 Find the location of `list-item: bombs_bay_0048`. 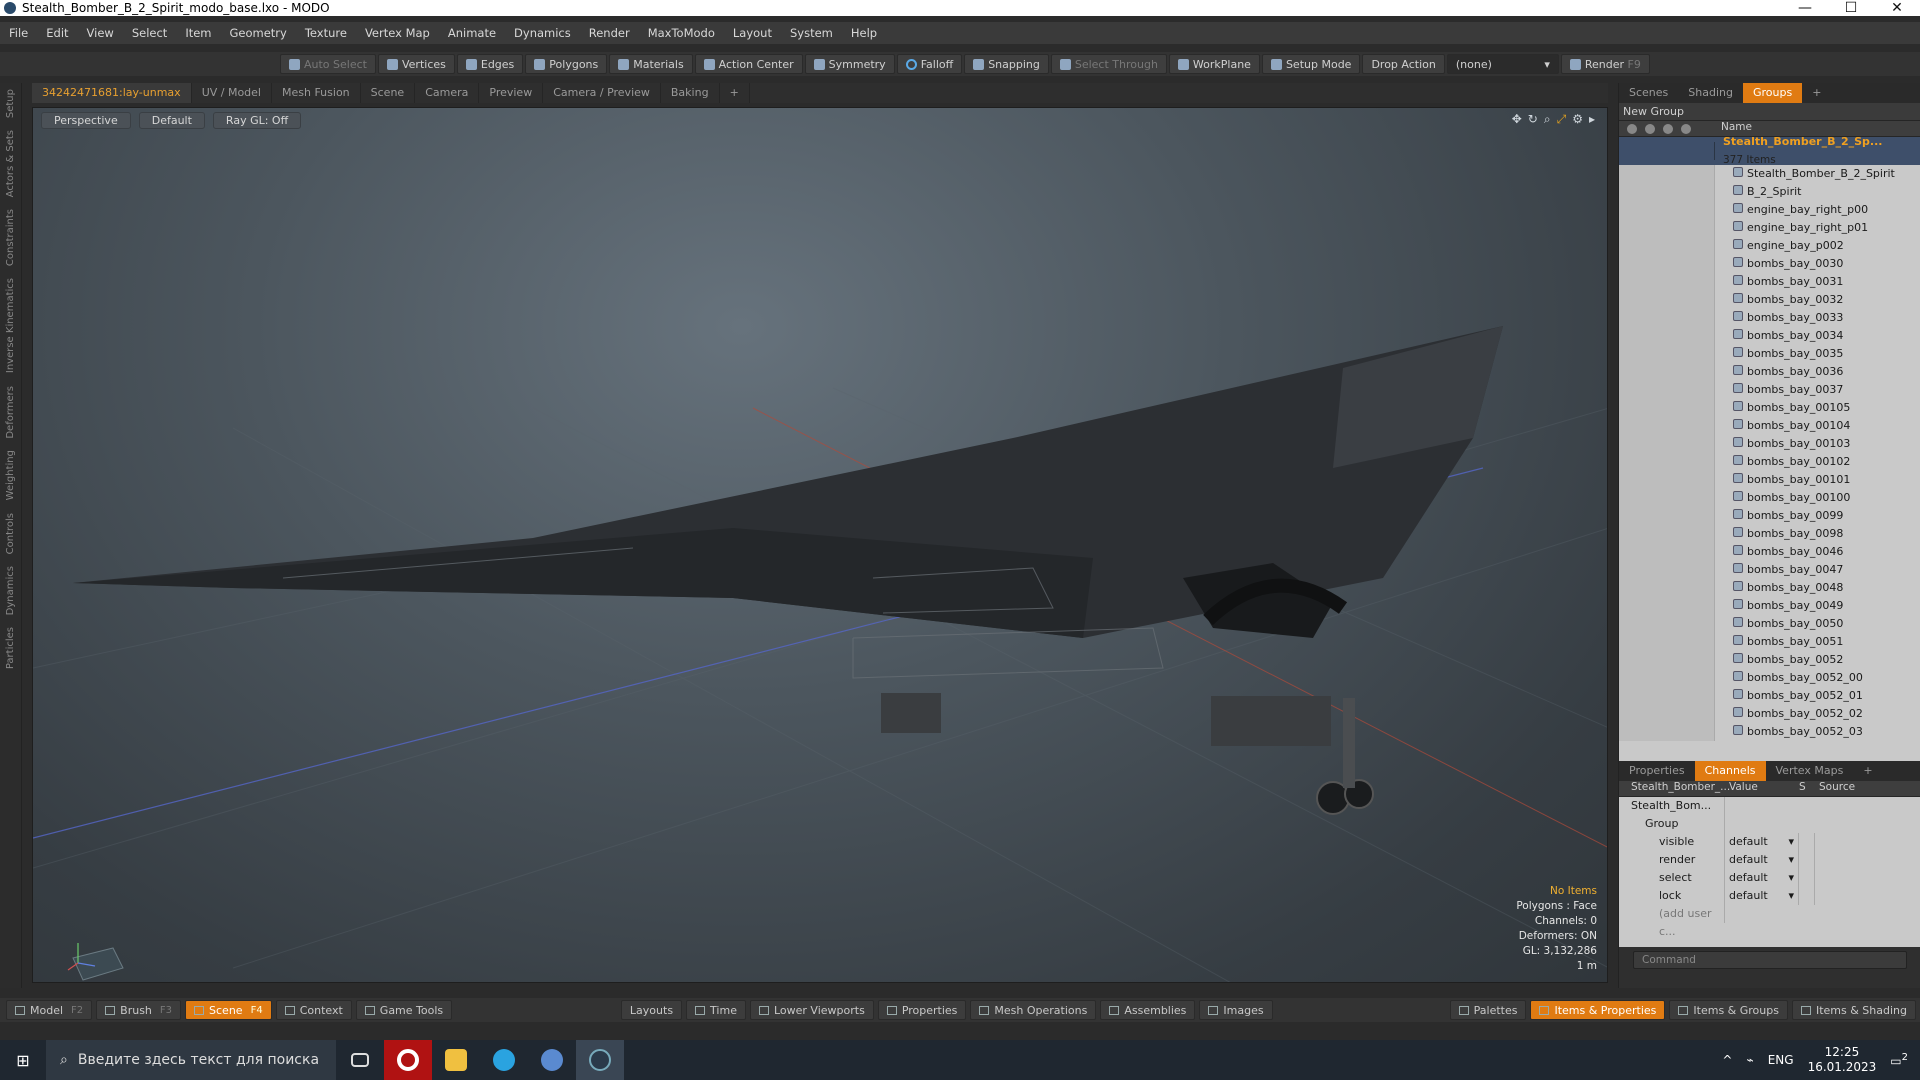

list-item: bombs_bay_0048 is located at coordinates (1769, 588).